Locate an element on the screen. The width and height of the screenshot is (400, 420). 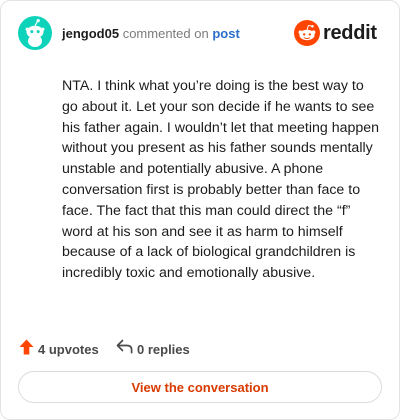
reddit-logo-icon is located at coordinates (307, 33).